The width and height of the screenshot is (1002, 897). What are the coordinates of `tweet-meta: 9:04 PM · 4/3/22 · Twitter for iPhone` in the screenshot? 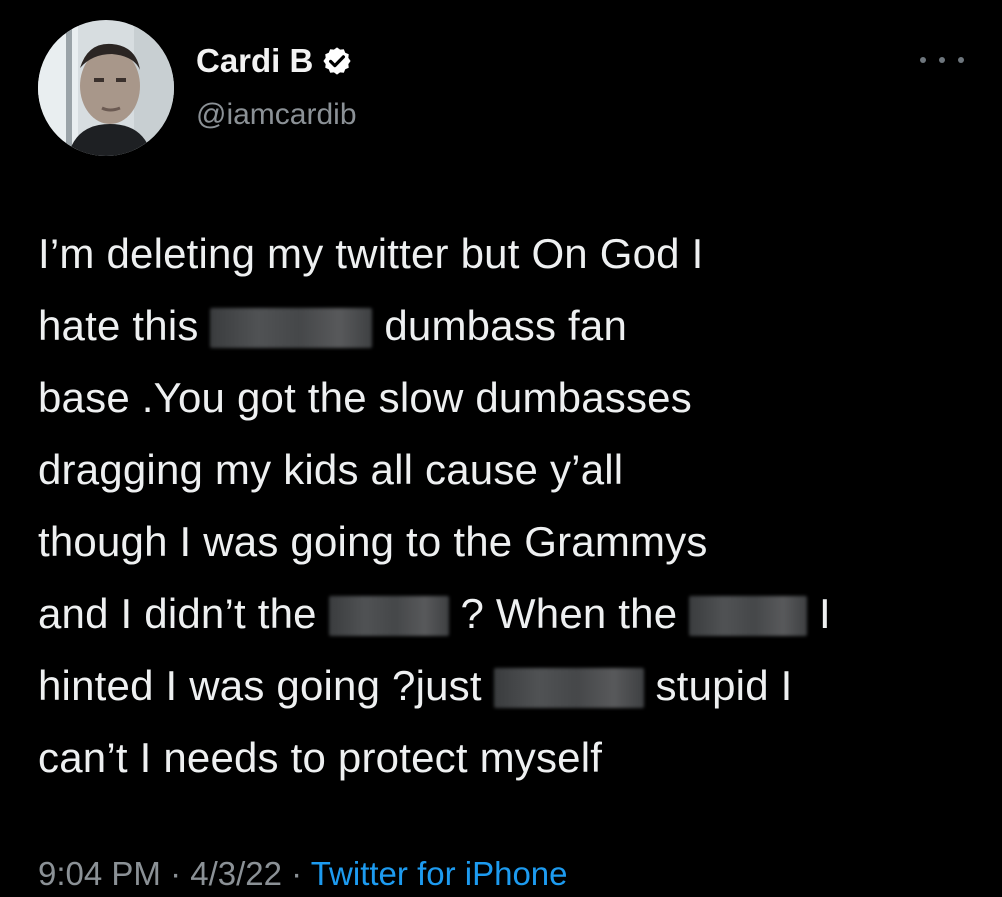 It's located at (303, 874).